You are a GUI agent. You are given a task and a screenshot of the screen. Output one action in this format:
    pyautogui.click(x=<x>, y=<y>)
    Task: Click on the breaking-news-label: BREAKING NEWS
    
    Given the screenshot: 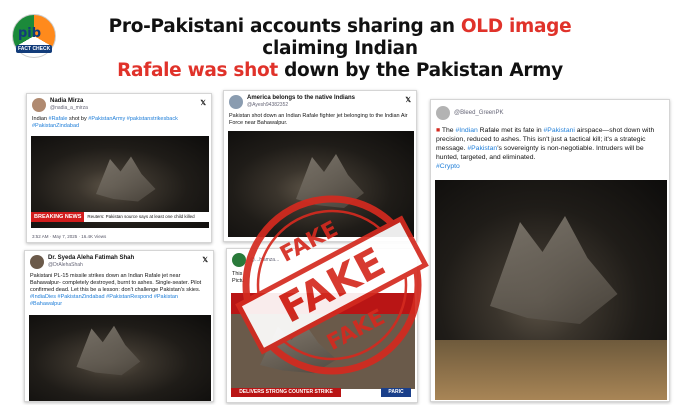 What is the action you would take?
    pyautogui.click(x=58, y=217)
    